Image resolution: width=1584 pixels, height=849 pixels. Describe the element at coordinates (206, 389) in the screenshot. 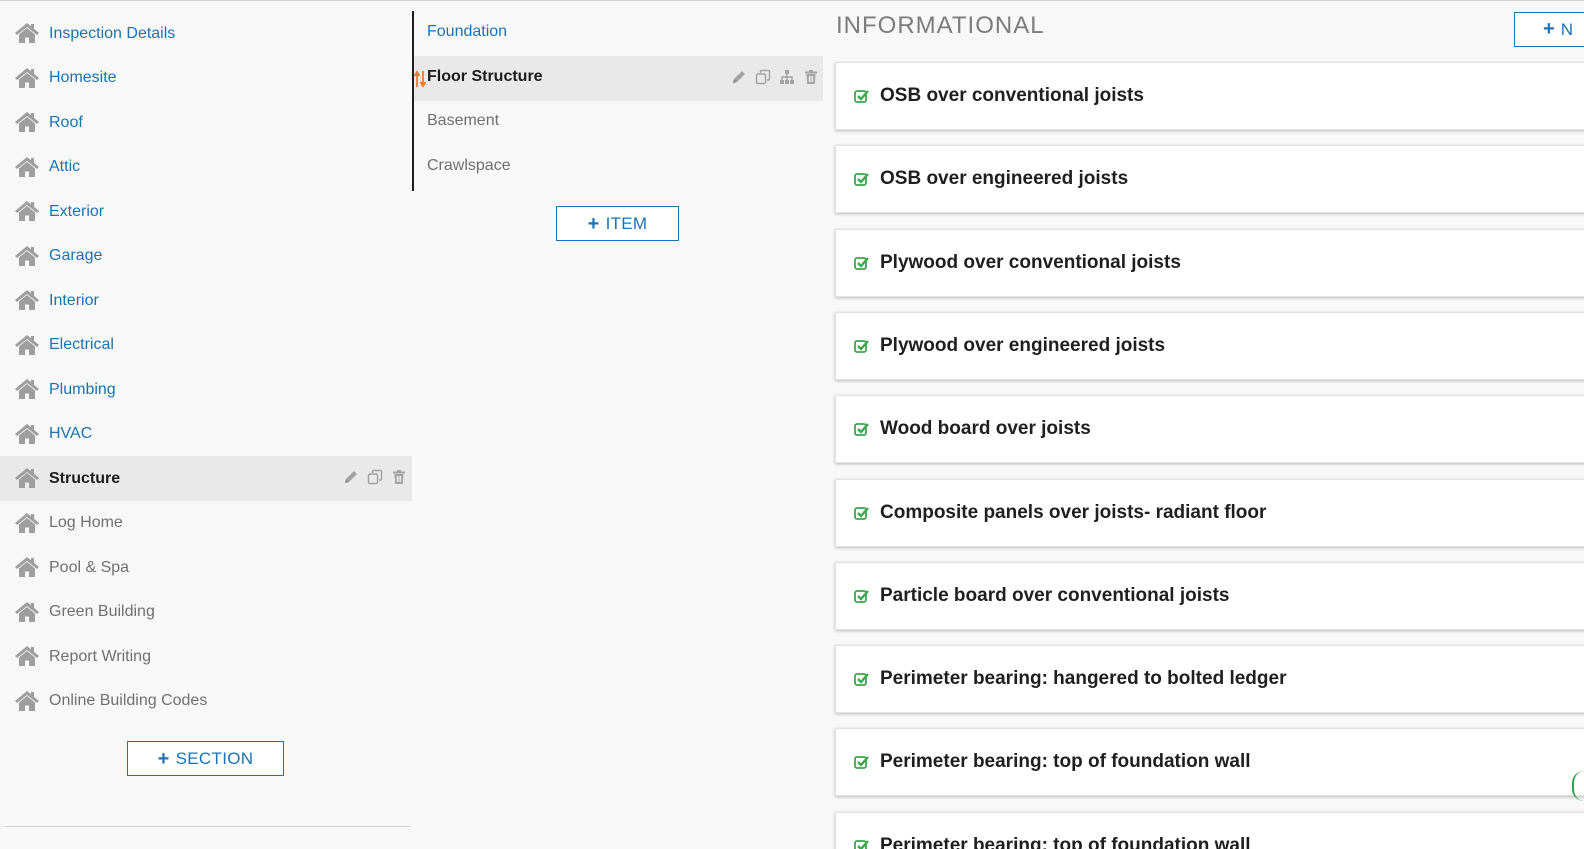

I see `section-item-plumbing: Plumbing` at that location.